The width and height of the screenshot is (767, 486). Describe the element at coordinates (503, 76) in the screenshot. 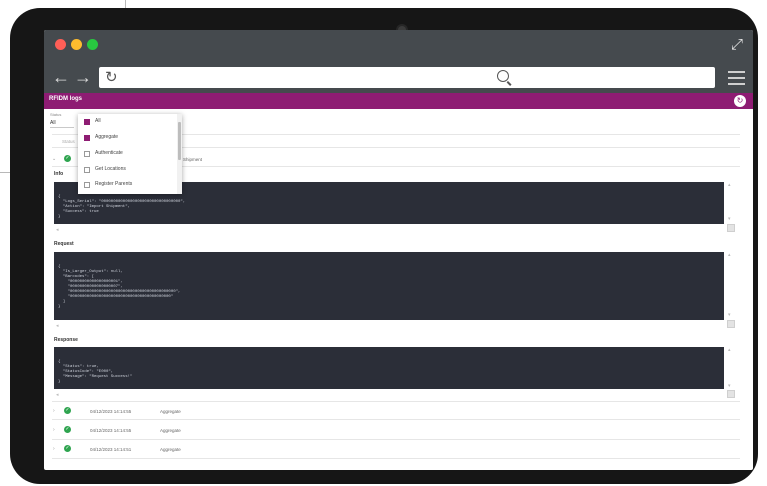

I see `search-icon` at that location.